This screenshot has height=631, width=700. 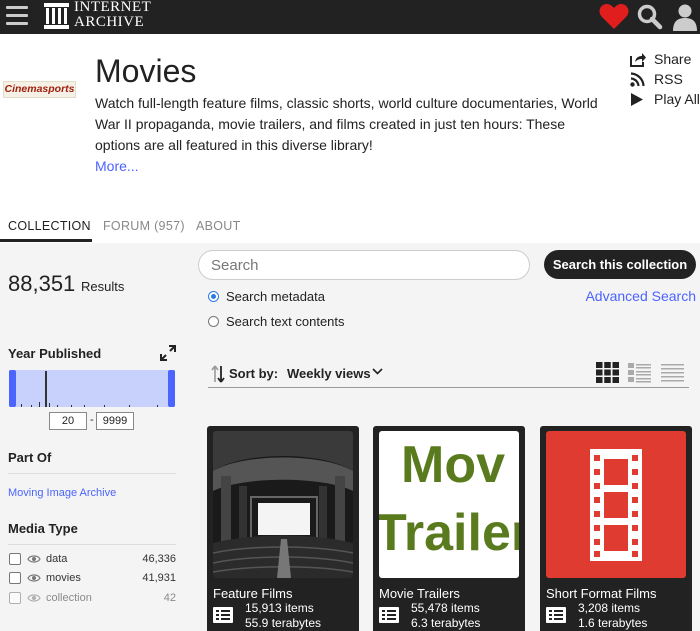 I want to click on grid-view-icon, so click(x=607, y=372).